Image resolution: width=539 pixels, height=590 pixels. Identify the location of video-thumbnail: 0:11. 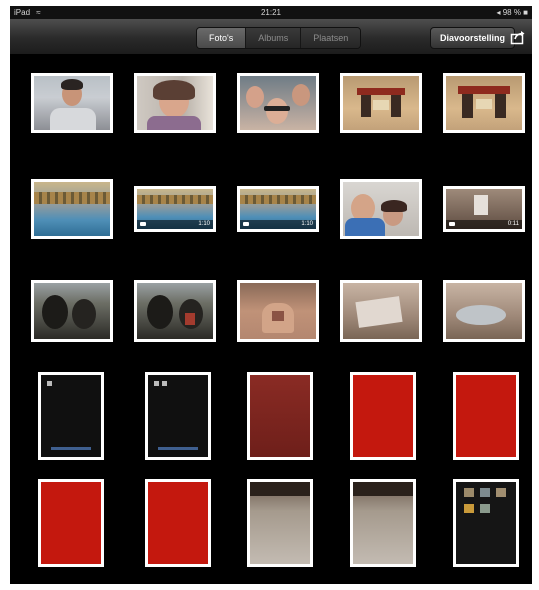
(484, 209).